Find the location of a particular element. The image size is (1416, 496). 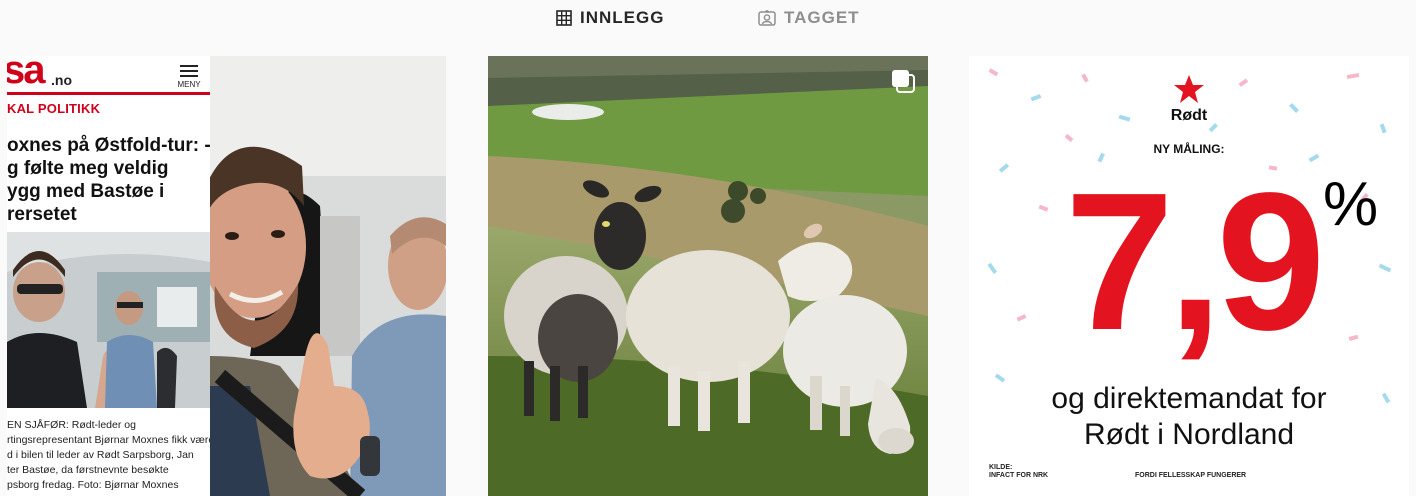

poll-unit: % is located at coordinates (1351, 204).